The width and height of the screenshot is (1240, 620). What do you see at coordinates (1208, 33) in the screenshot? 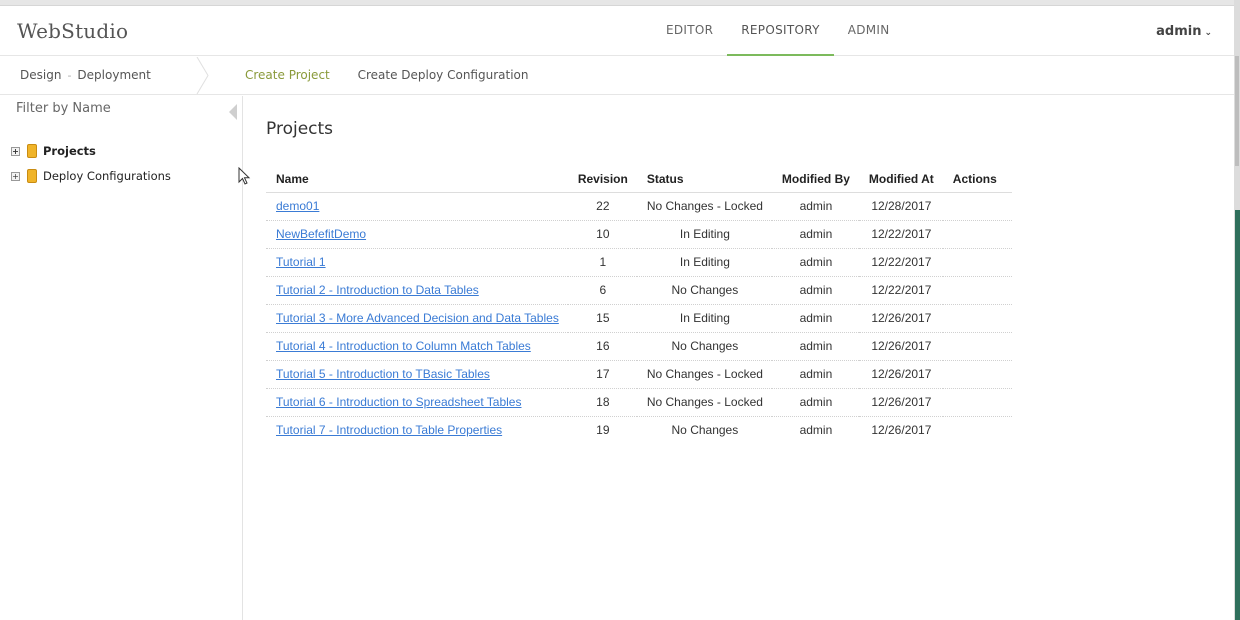
I see `chevron-down-icon: ⌄` at bounding box center [1208, 33].